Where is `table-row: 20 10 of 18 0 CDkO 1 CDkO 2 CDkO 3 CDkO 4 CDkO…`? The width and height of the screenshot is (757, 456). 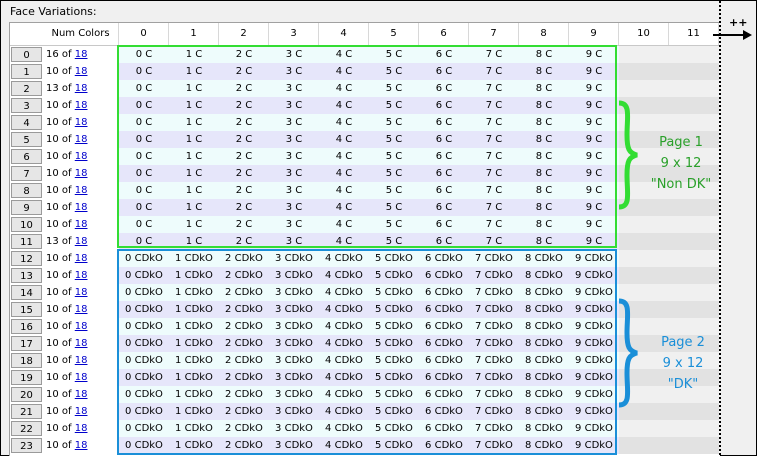 table-row: 20 10 of 18 0 CDkO 1 CDkO 2 CDkO 3 CDkO 4 CDkO… is located at coordinates (365, 394).